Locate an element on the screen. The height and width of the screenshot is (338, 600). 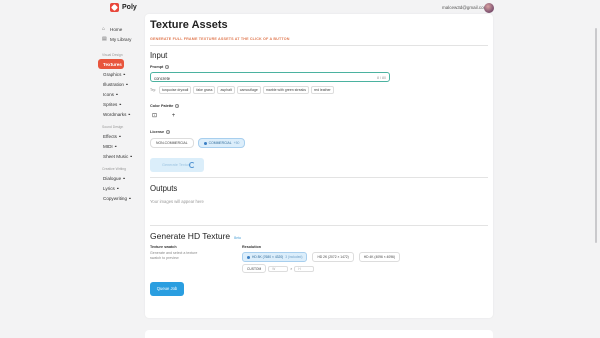
sidebar-item-label: Lyrics is located at coordinates (109, 188).